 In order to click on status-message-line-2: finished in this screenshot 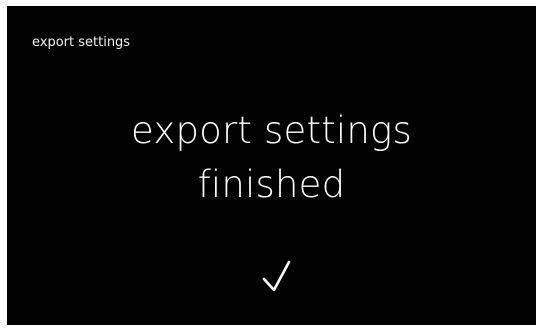, I will do `click(271, 184)`.